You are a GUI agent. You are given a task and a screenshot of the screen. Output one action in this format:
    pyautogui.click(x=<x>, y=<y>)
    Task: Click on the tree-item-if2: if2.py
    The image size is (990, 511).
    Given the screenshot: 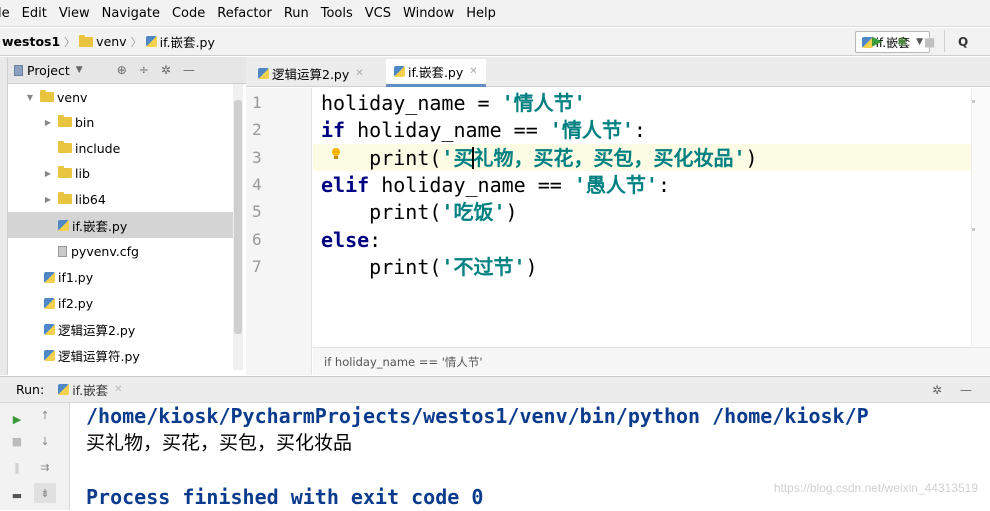 What is the action you would take?
    pyautogui.click(x=68, y=303)
    